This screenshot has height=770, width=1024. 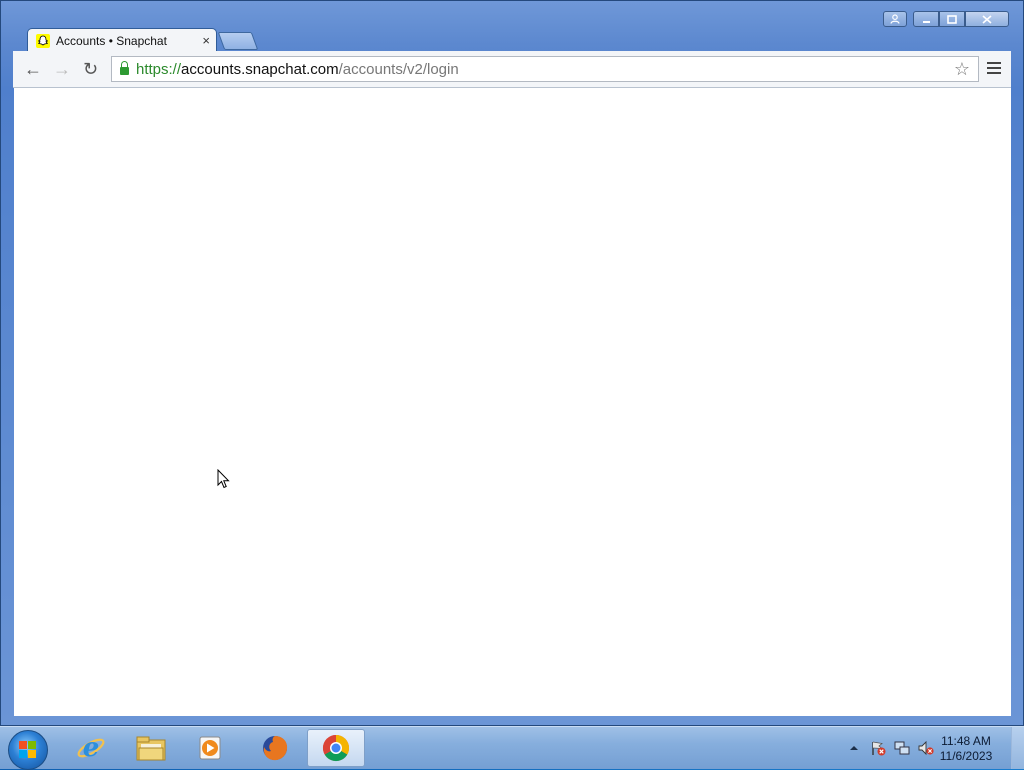 What do you see at coordinates (1017, 748) in the screenshot?
I see `show-desktop-button` at bounding box center [1017, 748].